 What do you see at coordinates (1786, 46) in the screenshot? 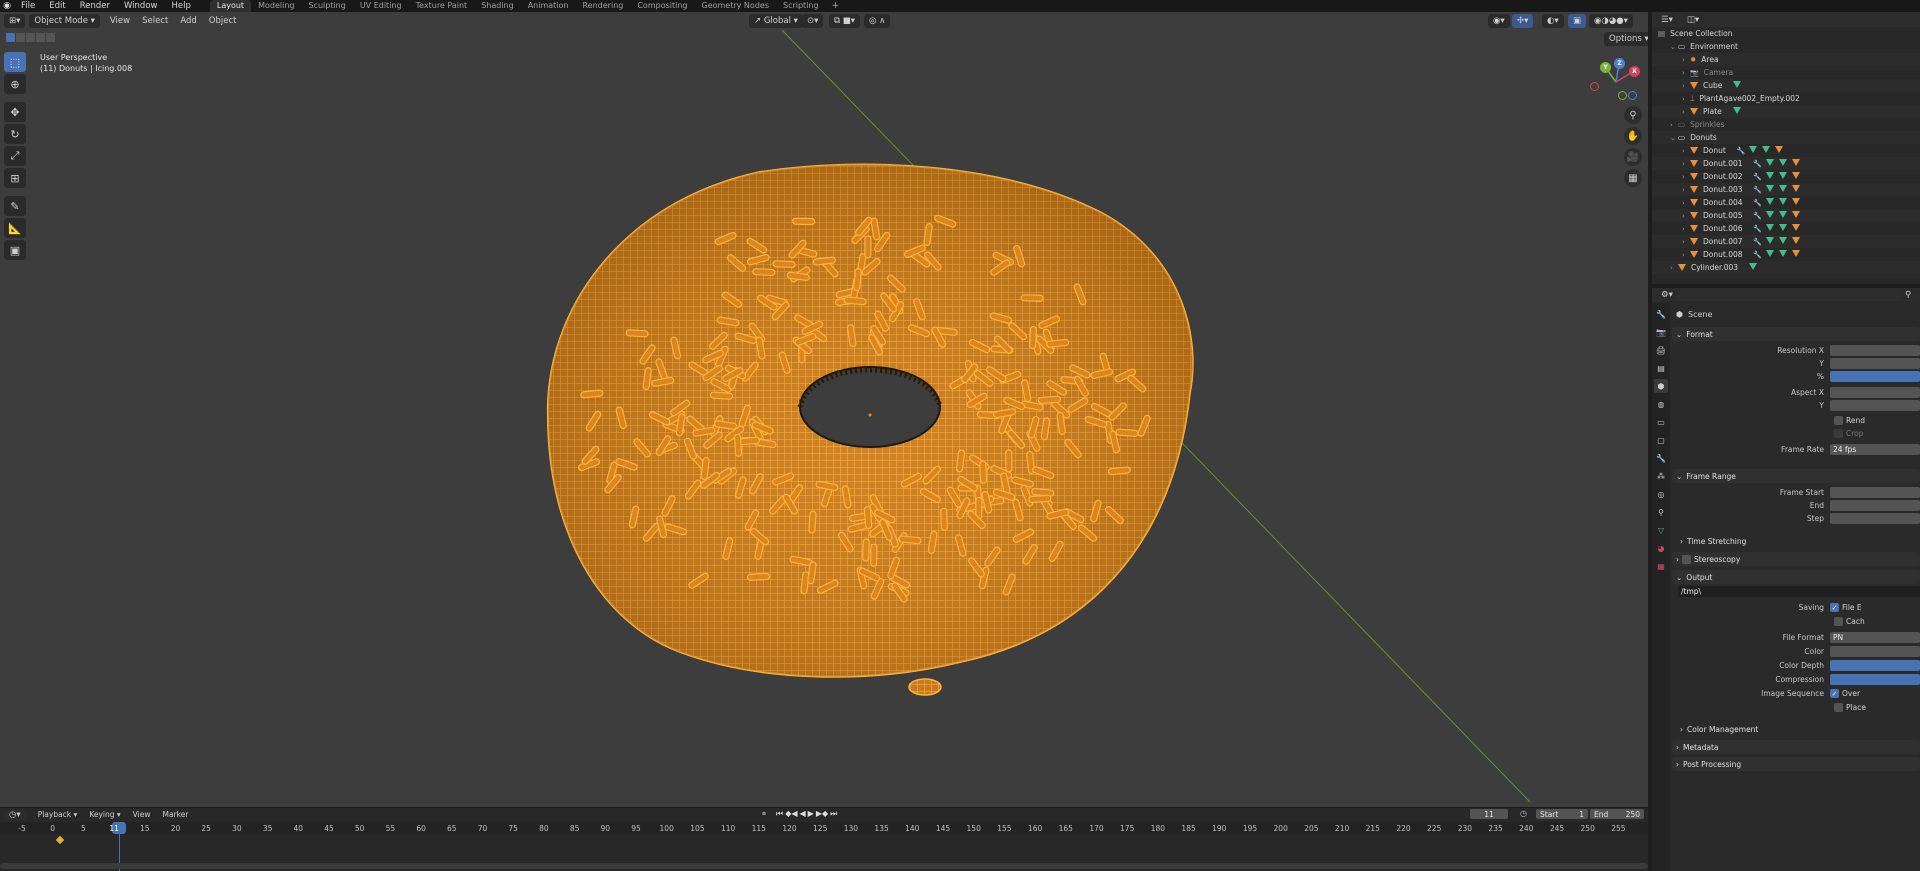
I see `outliner-row: ⌄ ▭ Environment` at bounding box center [1786, 46].